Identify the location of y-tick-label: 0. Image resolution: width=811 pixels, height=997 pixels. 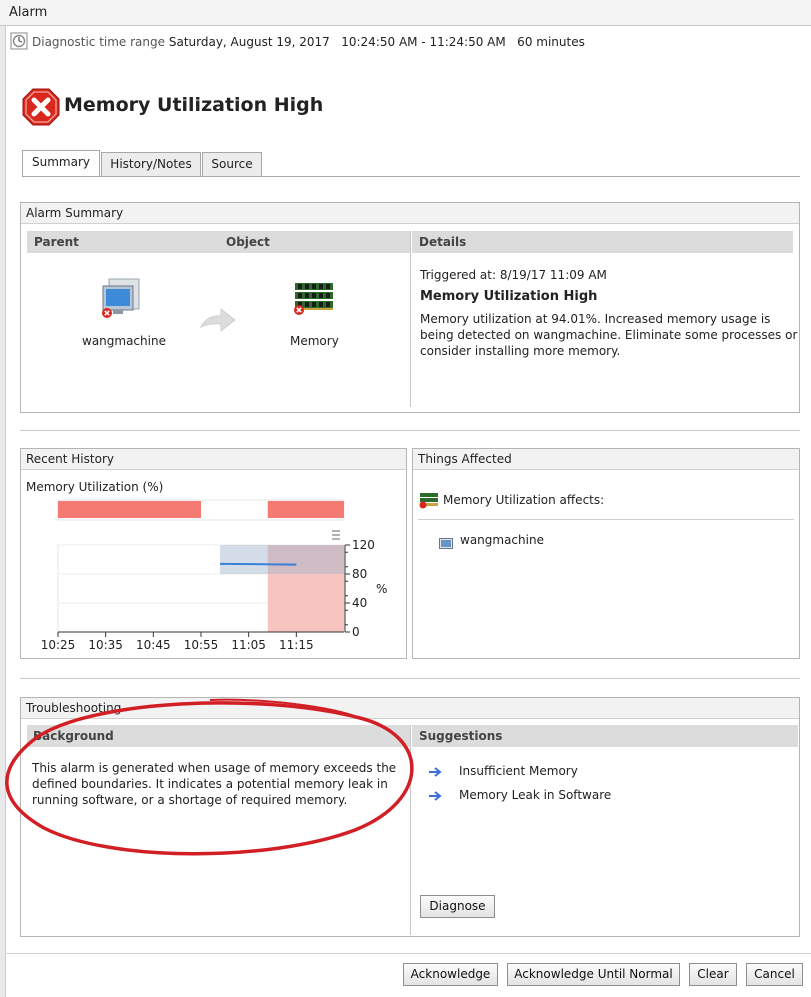
(356, 632).